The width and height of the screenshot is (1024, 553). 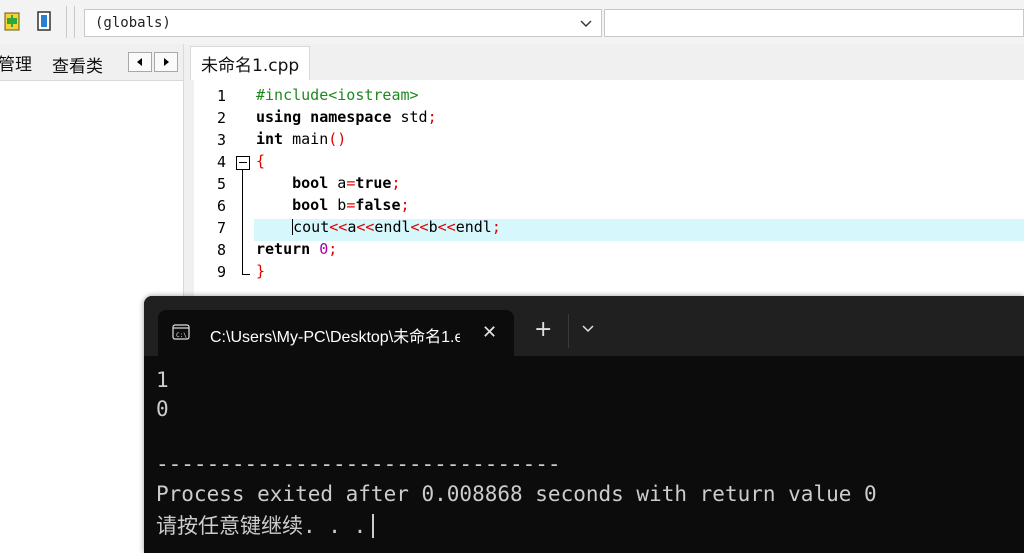 I want to click on code-line: bool a=true;, so click(x=346, y=183).